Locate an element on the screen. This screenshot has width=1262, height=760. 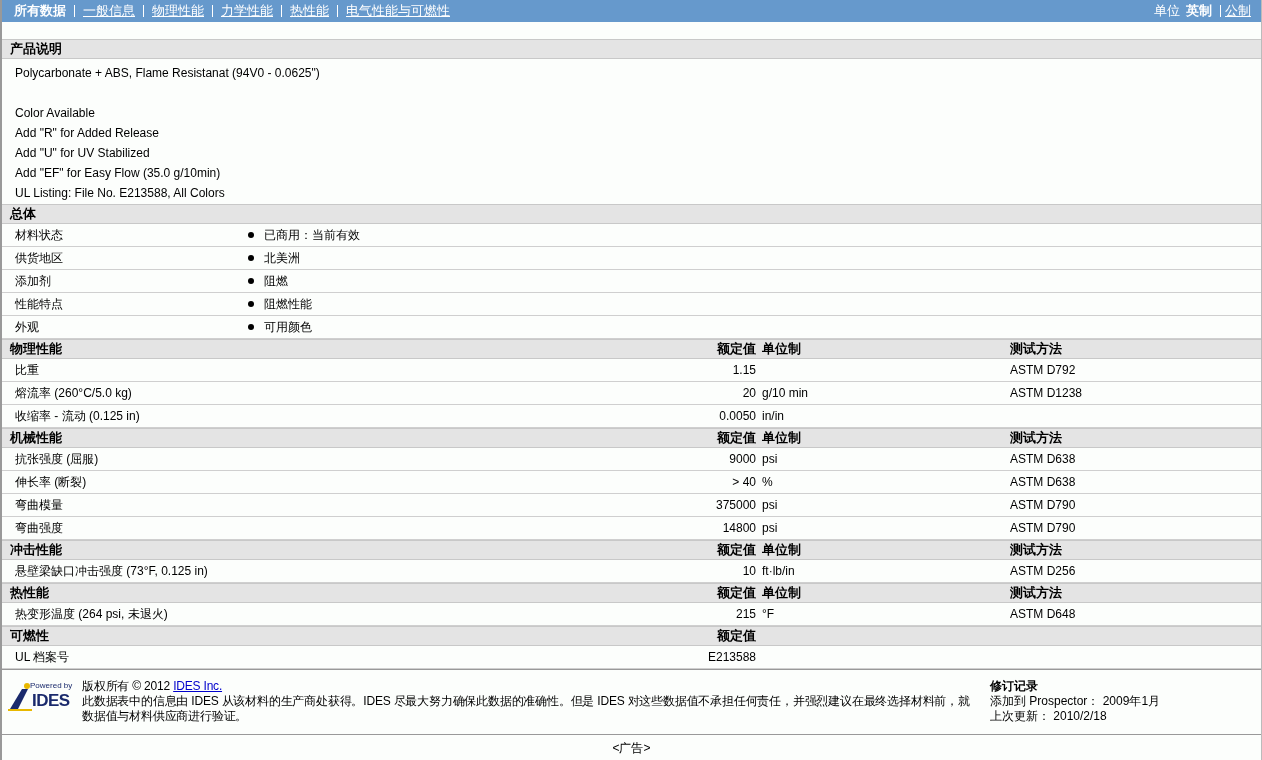
property-name: 比重 is located at coordinates (27, 369).